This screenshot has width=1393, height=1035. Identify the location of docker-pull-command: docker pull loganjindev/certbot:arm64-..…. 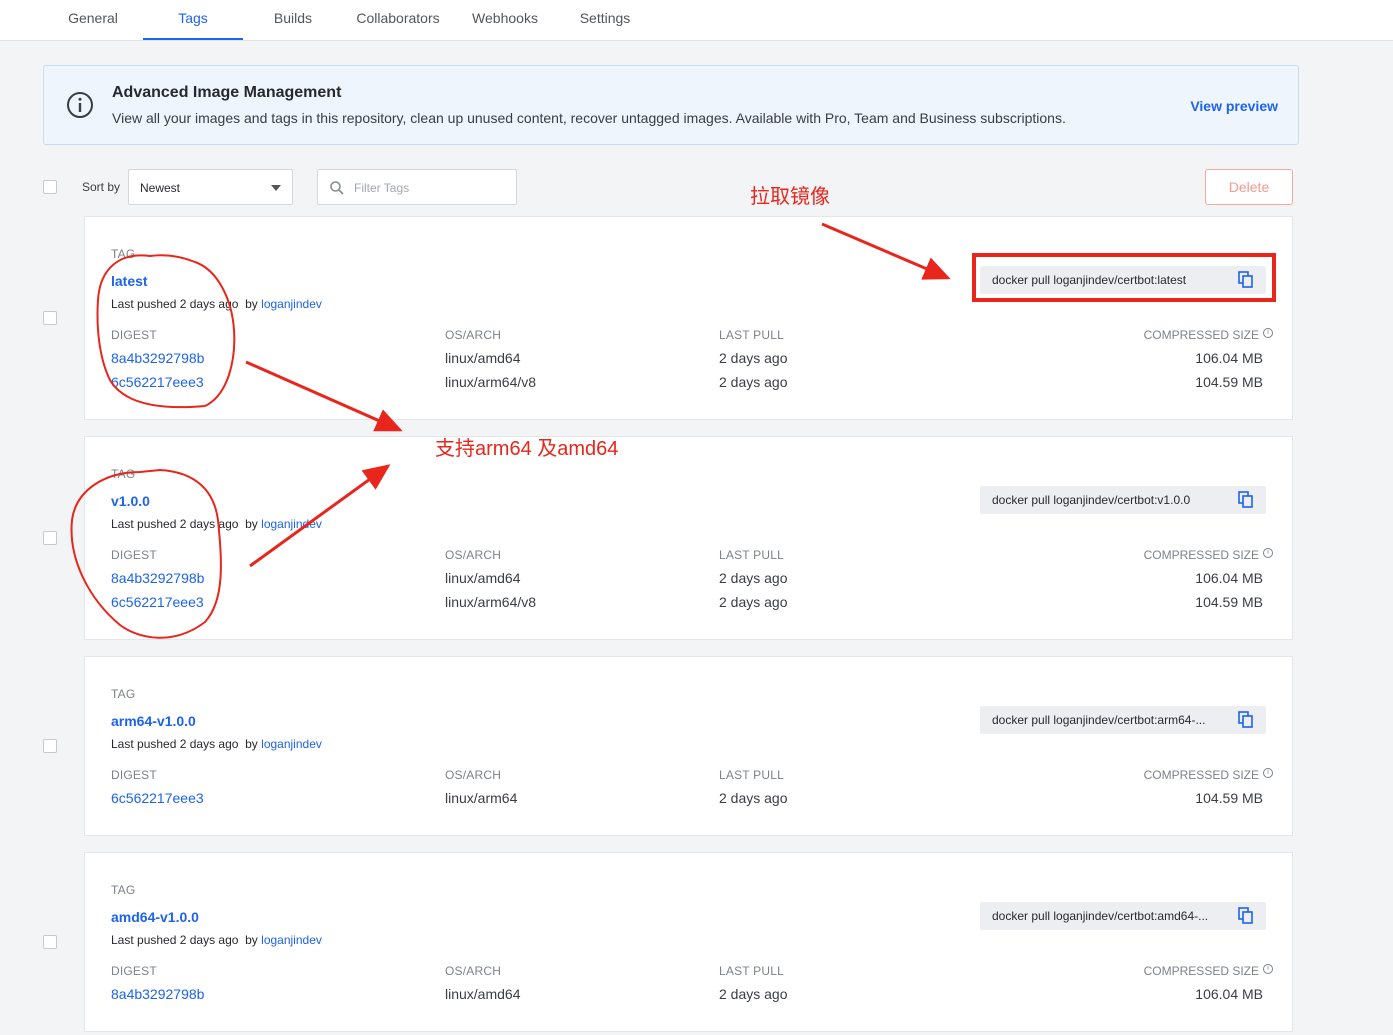
(1123, 720).